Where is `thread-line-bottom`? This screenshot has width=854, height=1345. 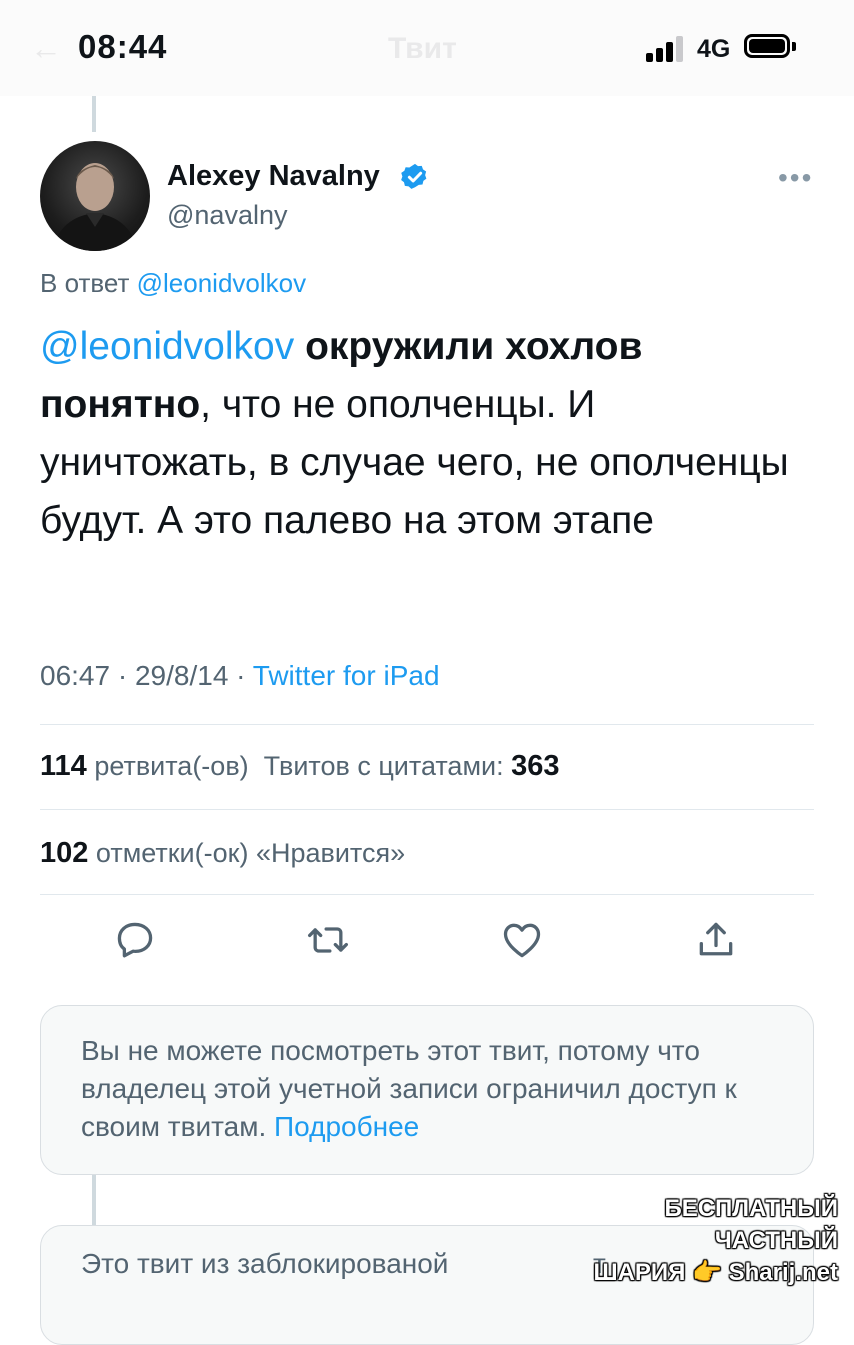
thread-line-bottom is located at coordinates (94, 1200).